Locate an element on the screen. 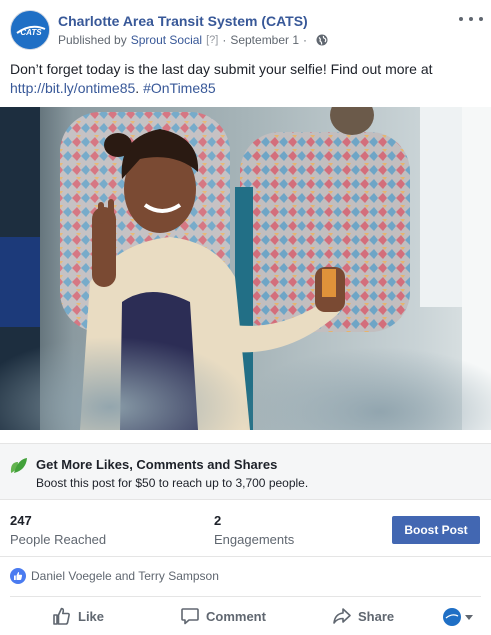  share-icon is located at coordinates (342, 616).